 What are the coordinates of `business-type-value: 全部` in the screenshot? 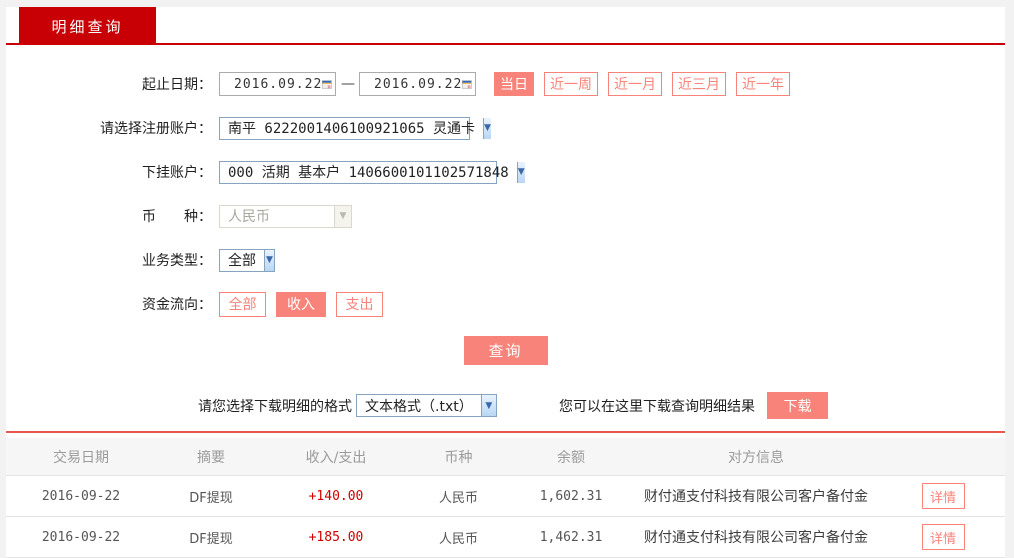 It's located at (242, 261).